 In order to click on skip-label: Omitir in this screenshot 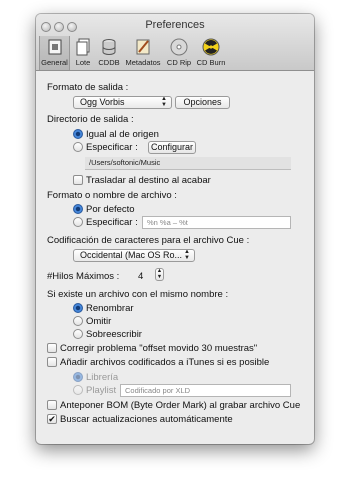, I will do `click(99, 321)`.